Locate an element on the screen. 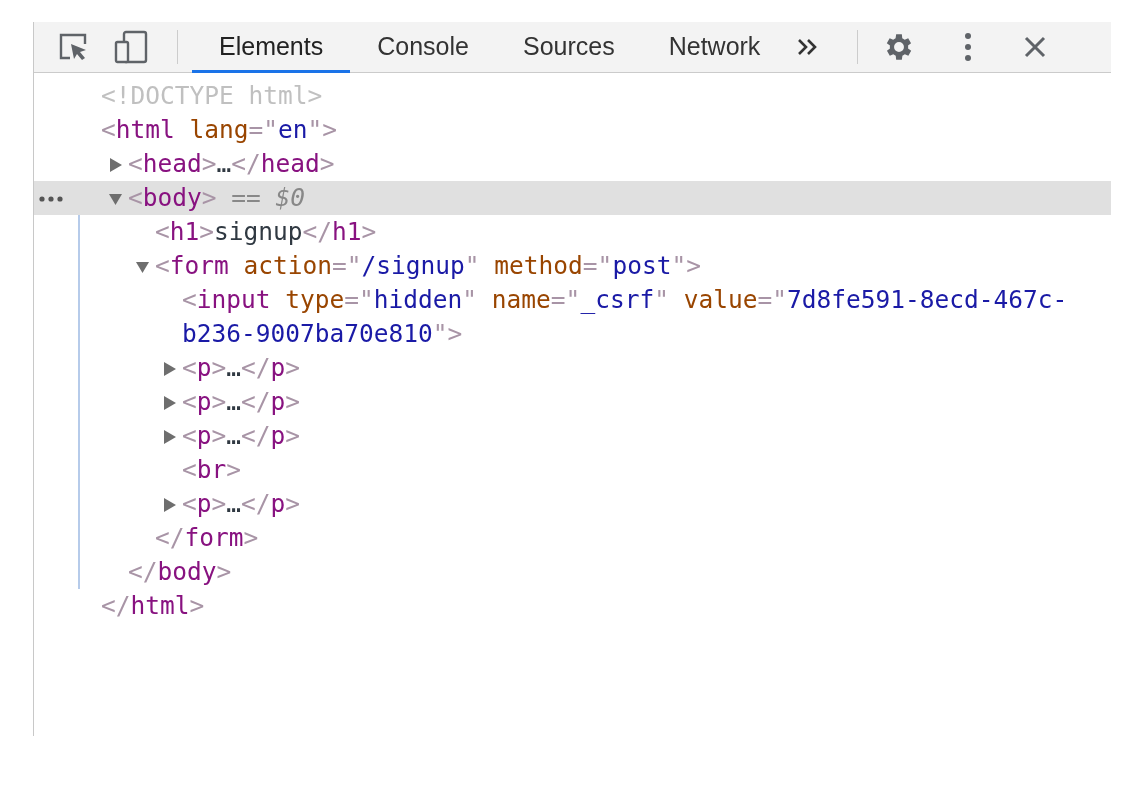 This screenshot has width=1144, height=796. menu-icon is located at coordinates (968, 47).